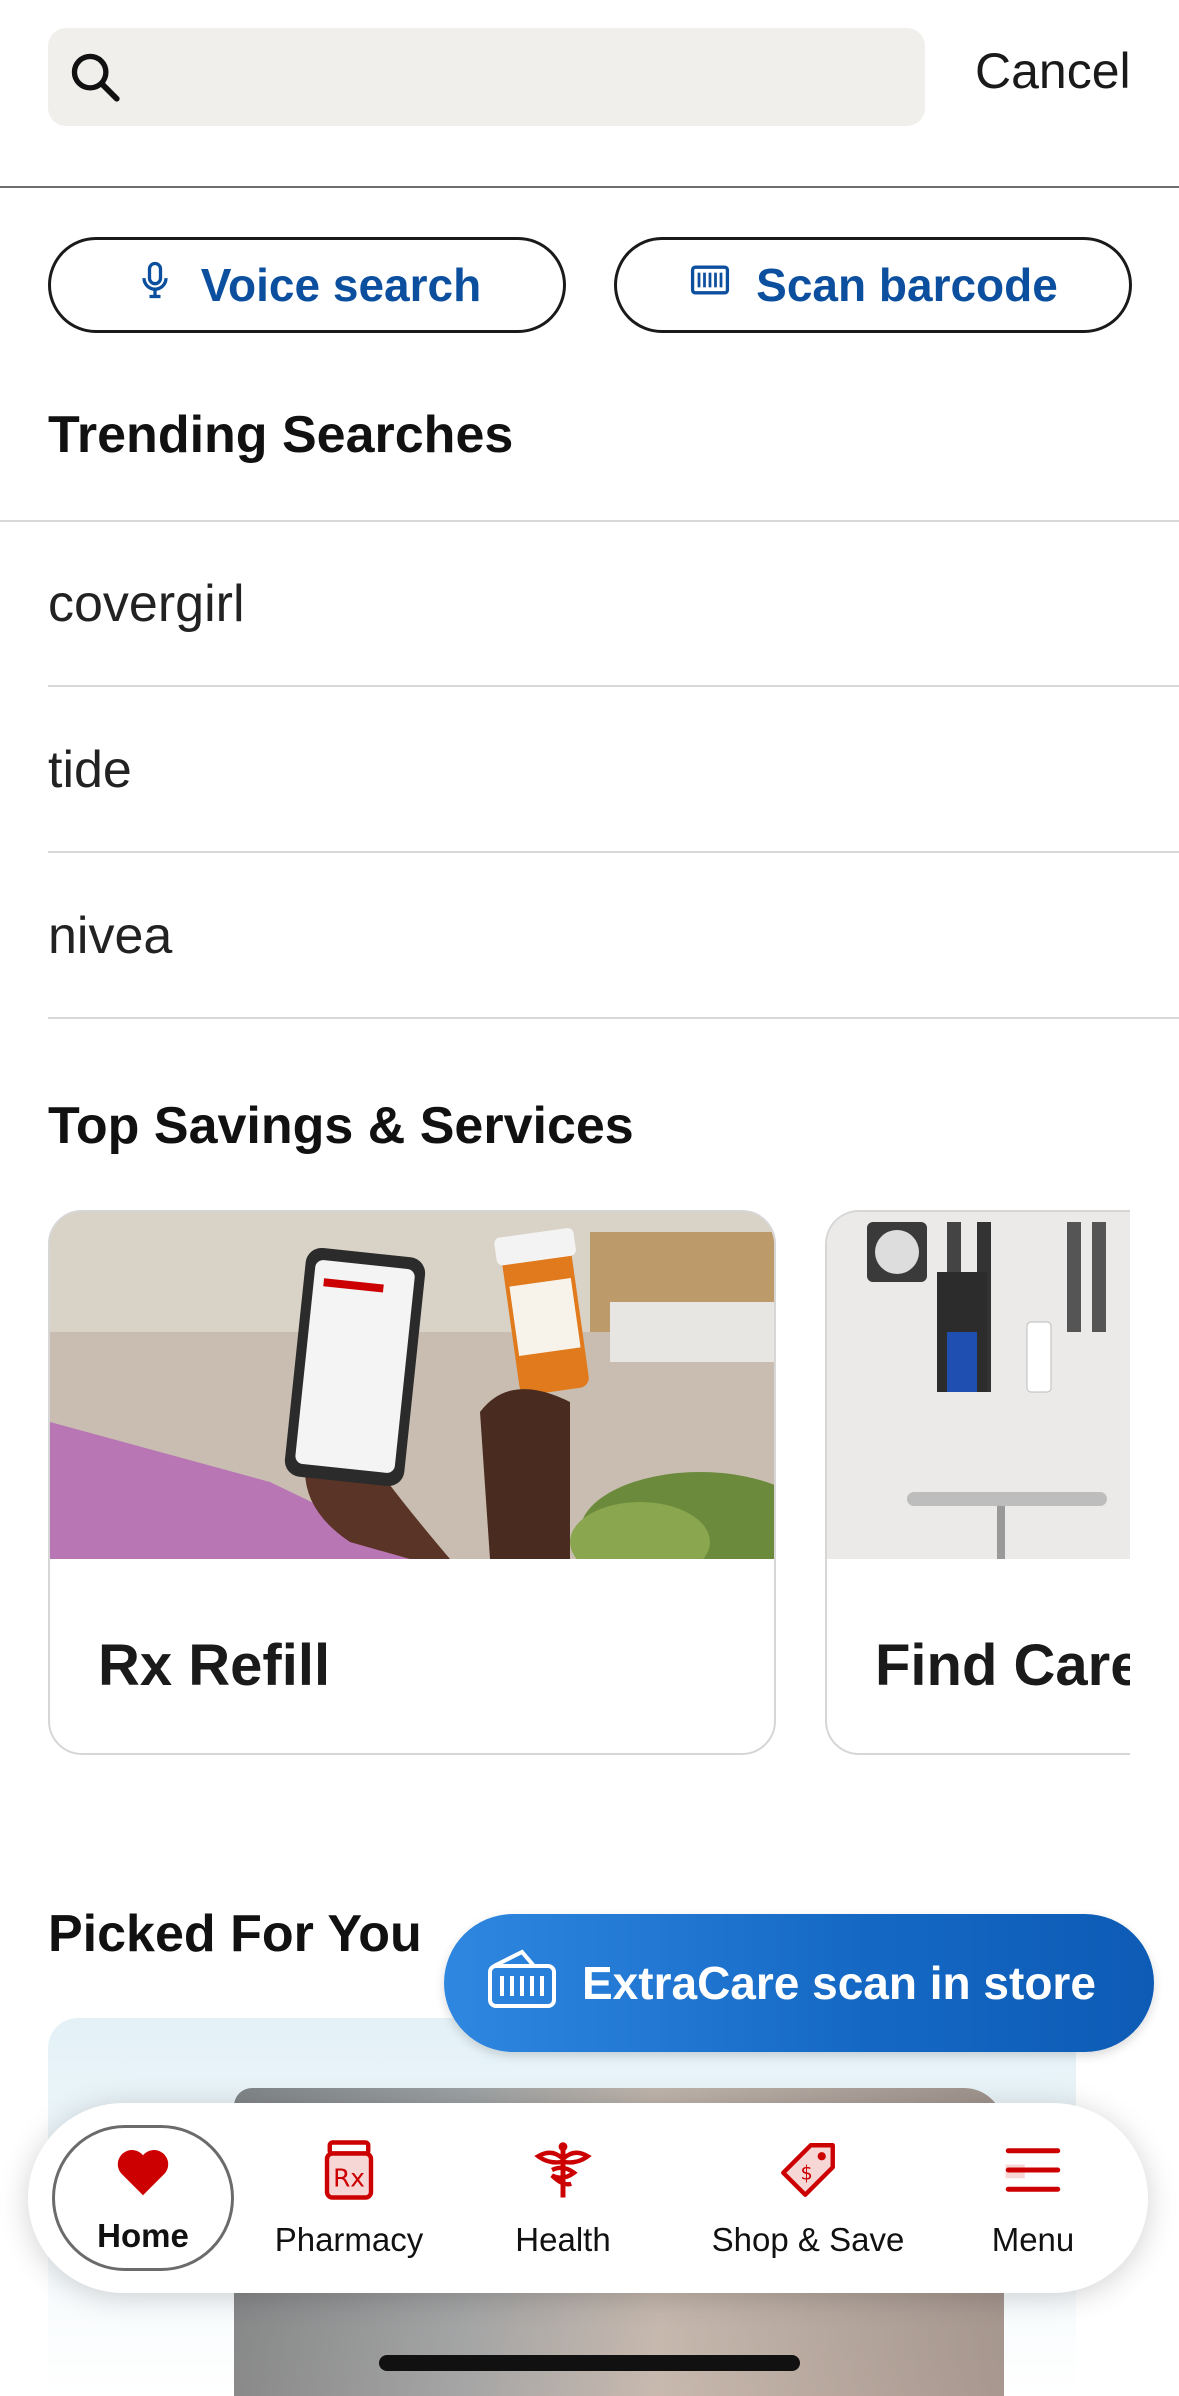 The height and width of the screenshot is (2396, 1179). I want to click on voice-search-label: Voice search, so click(341, 285).